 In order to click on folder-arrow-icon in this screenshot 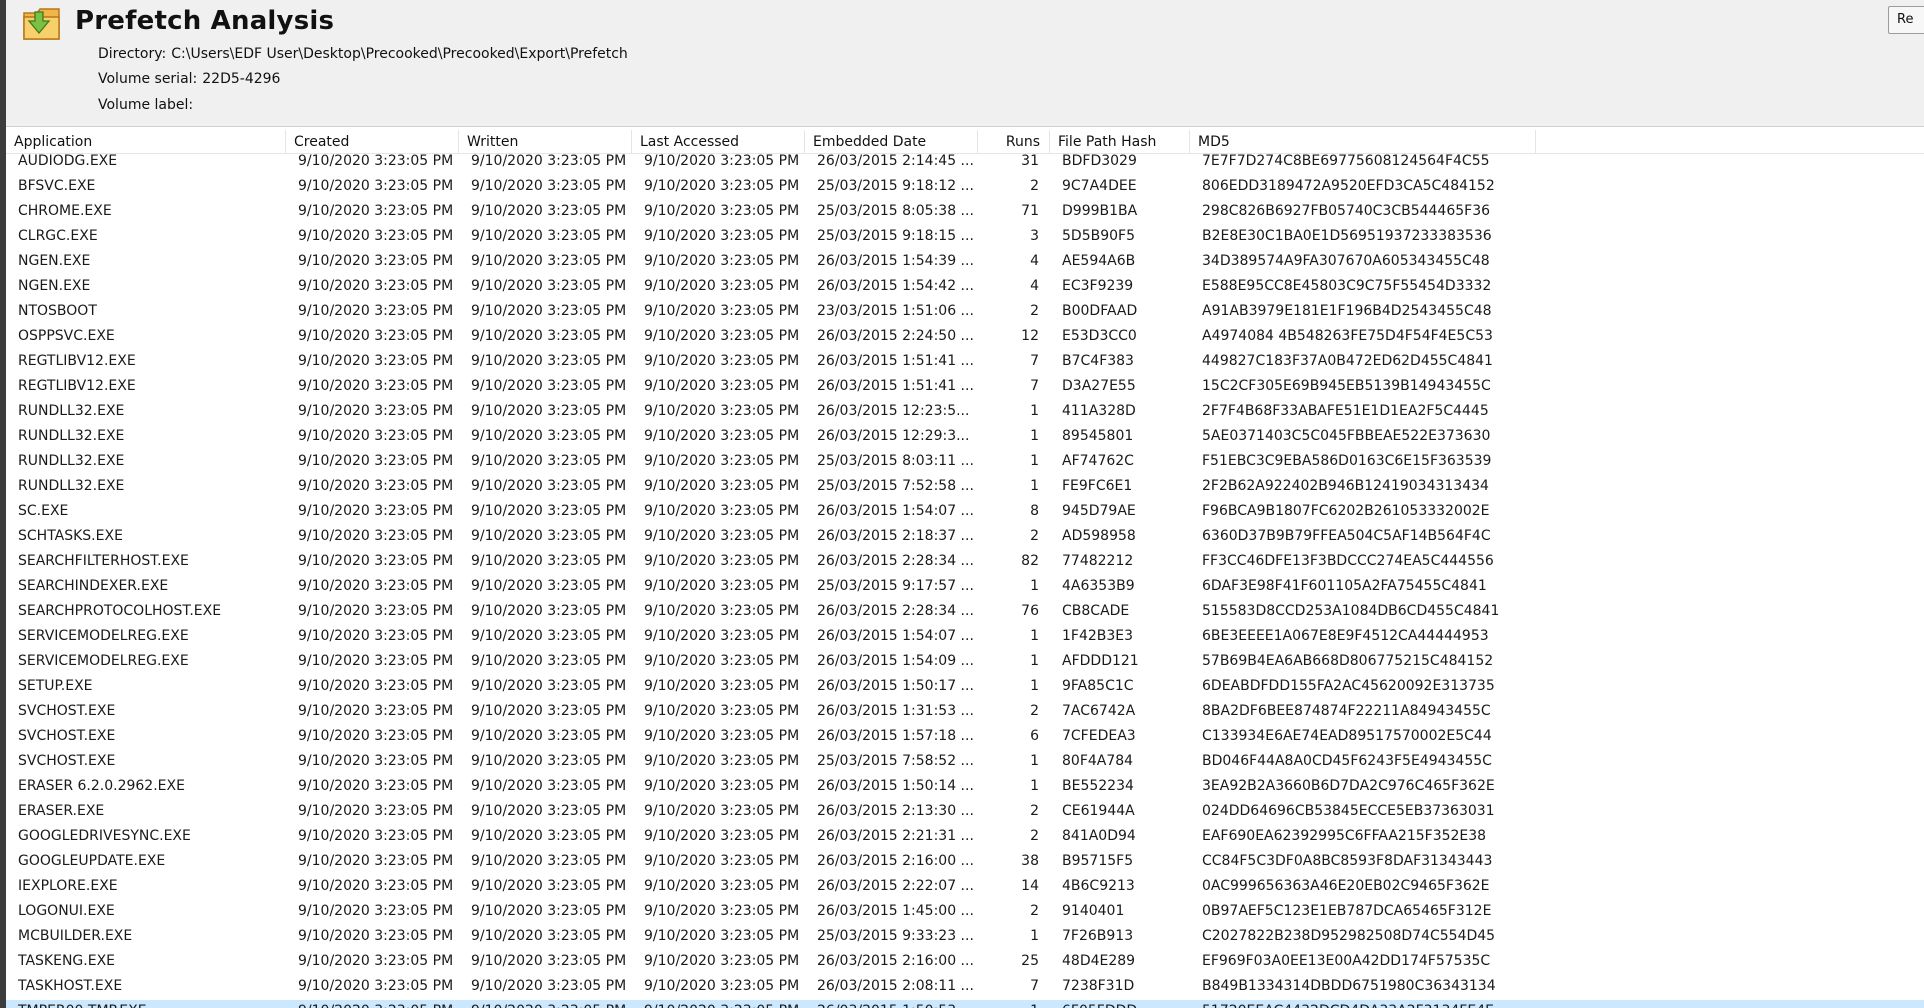, I will do `click(42, 24)`.